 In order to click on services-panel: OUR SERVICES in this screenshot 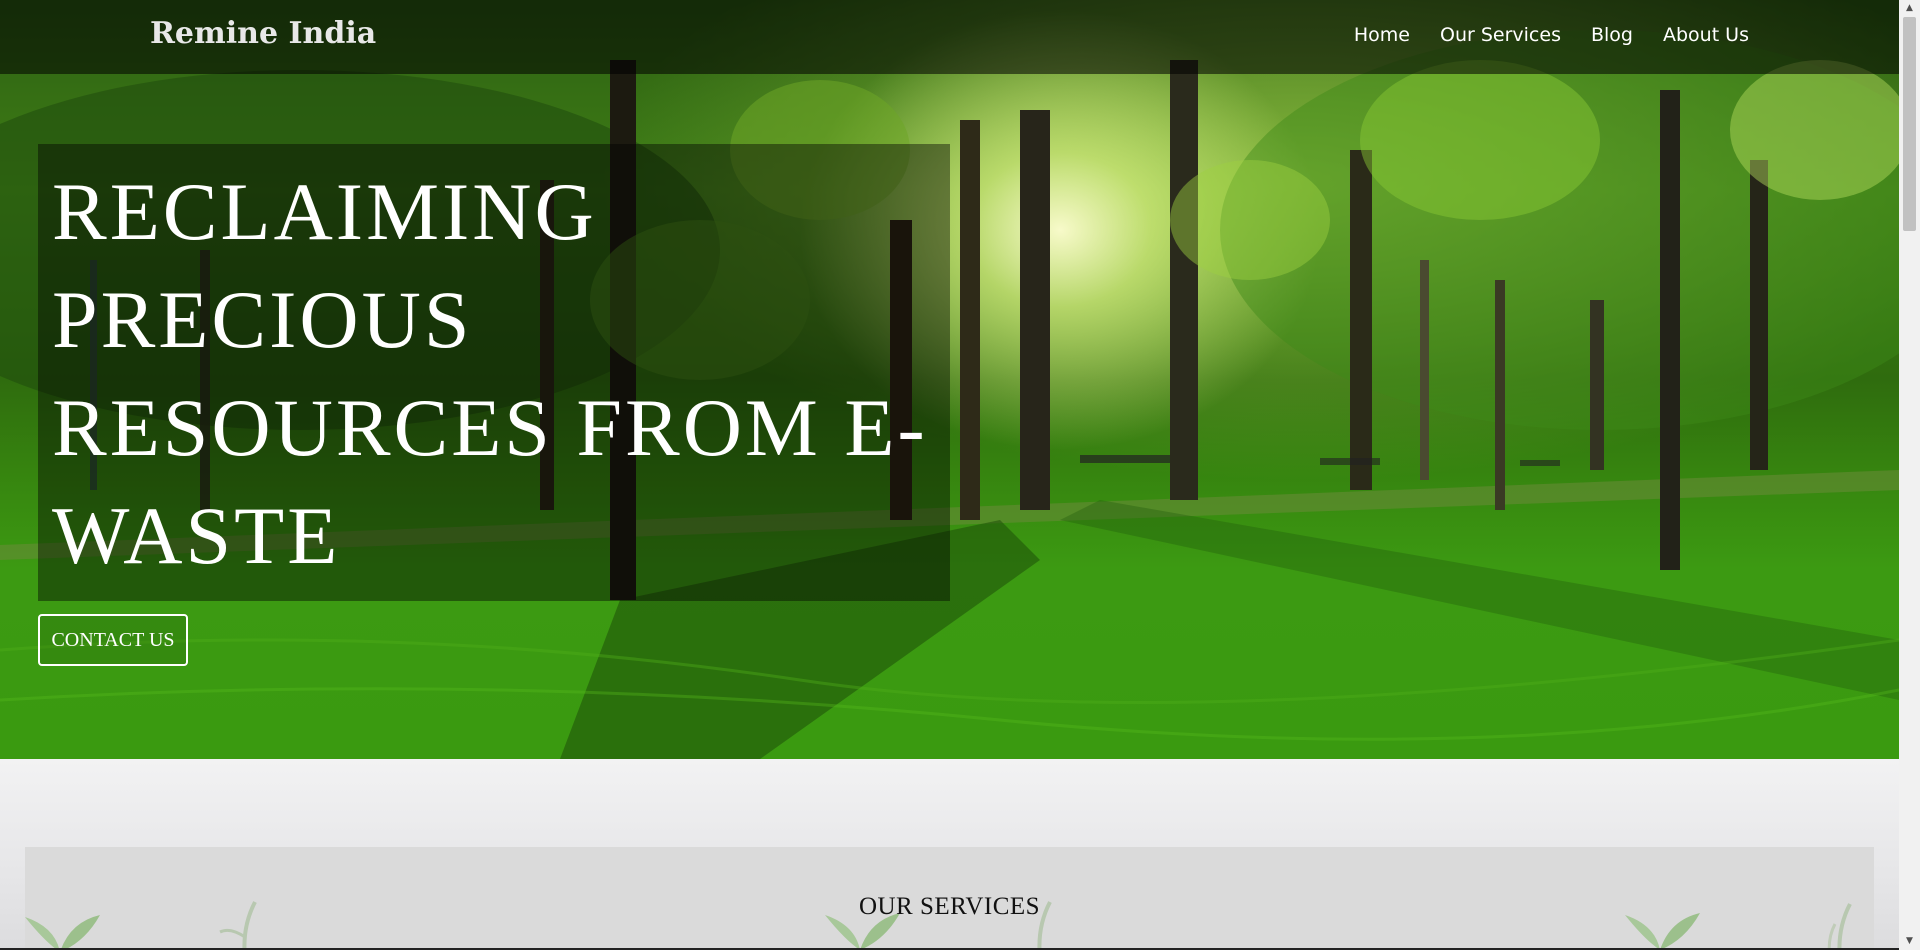, I will do `click(949, 898)`.